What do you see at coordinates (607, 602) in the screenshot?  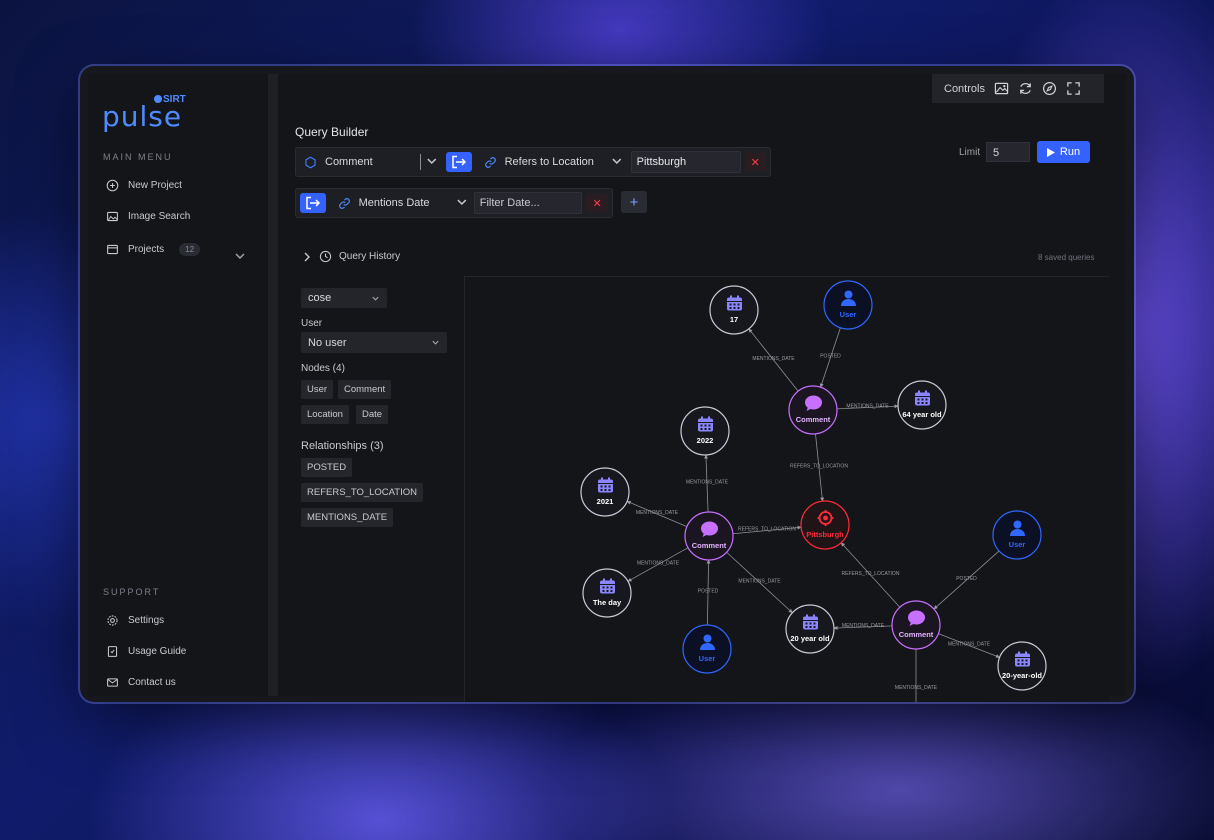 I see `graph-node-label: The day` at bounding box center [607, 602].